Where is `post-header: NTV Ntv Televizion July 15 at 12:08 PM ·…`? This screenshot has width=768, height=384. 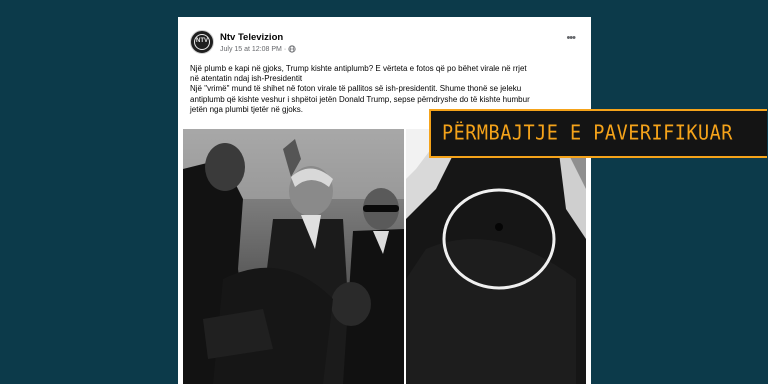 post-header: NTV Ntv Televizion July 15 at 12:08 PM ·… is located at coordinates (384, 38).